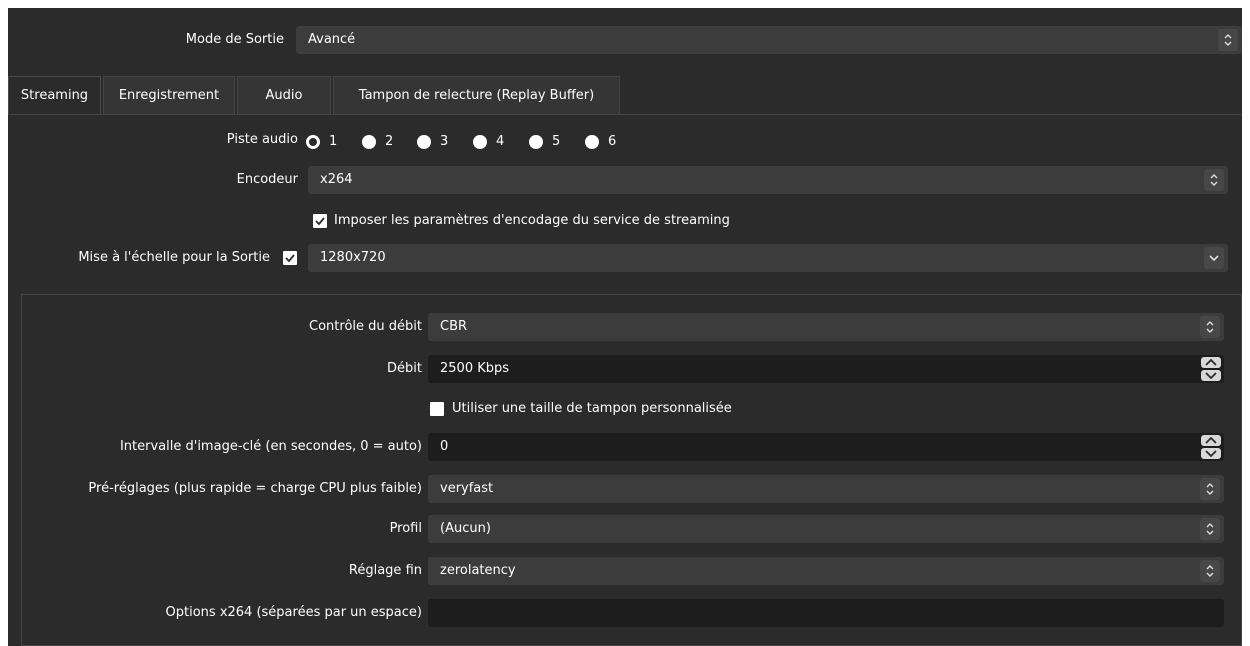 The width and height of the screenshot is (1250, 646). What do you see at coordinates (336, 179) in the screenshot?
I see `encoder-value: x264` at bounding box center [336, 179].